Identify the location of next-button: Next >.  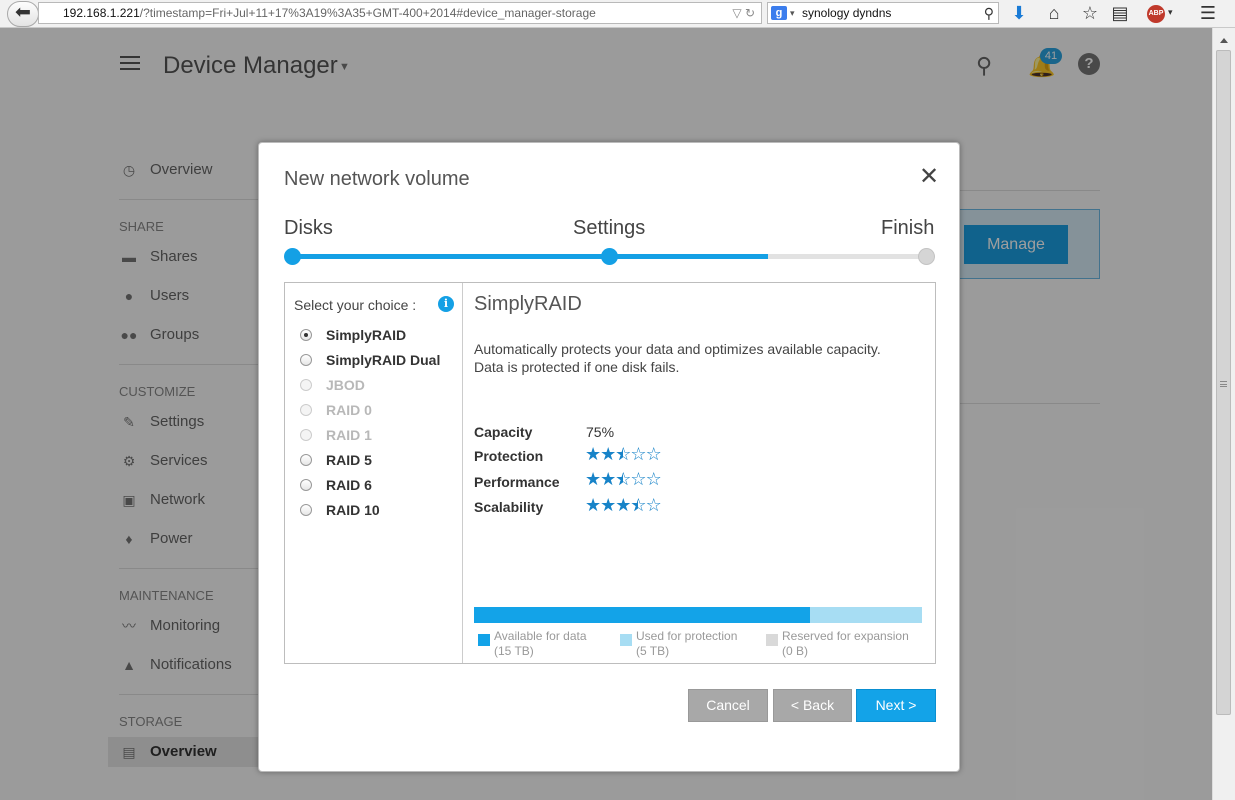
(896, 705).